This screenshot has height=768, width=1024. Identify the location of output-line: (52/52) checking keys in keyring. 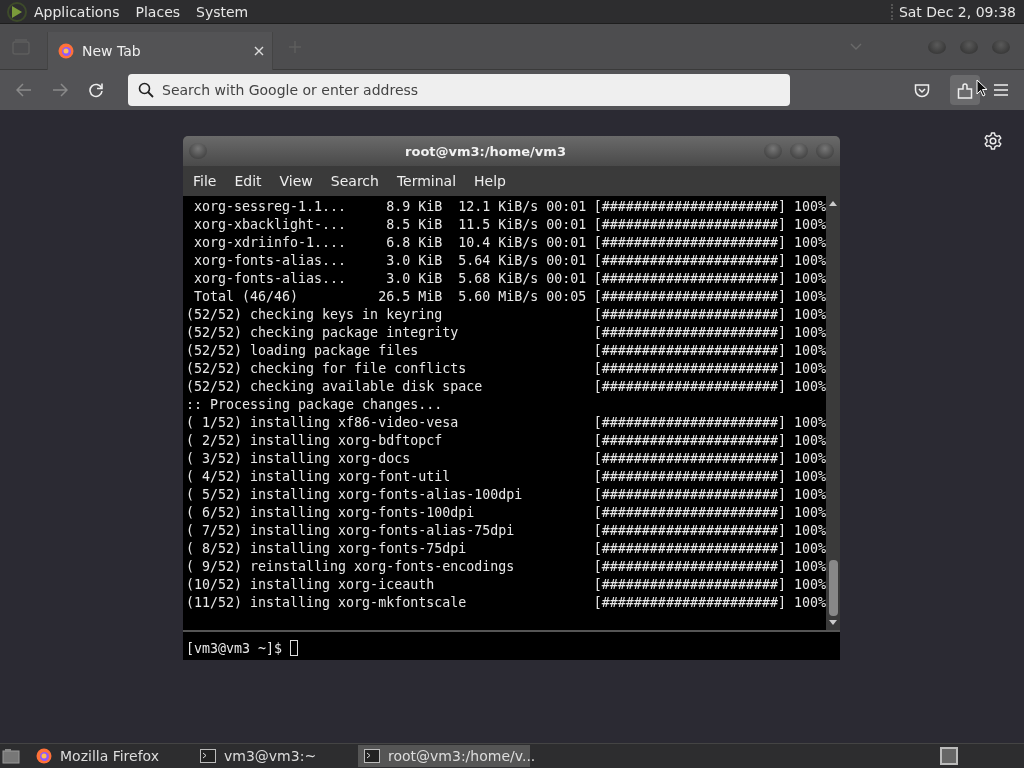
(315, 315).